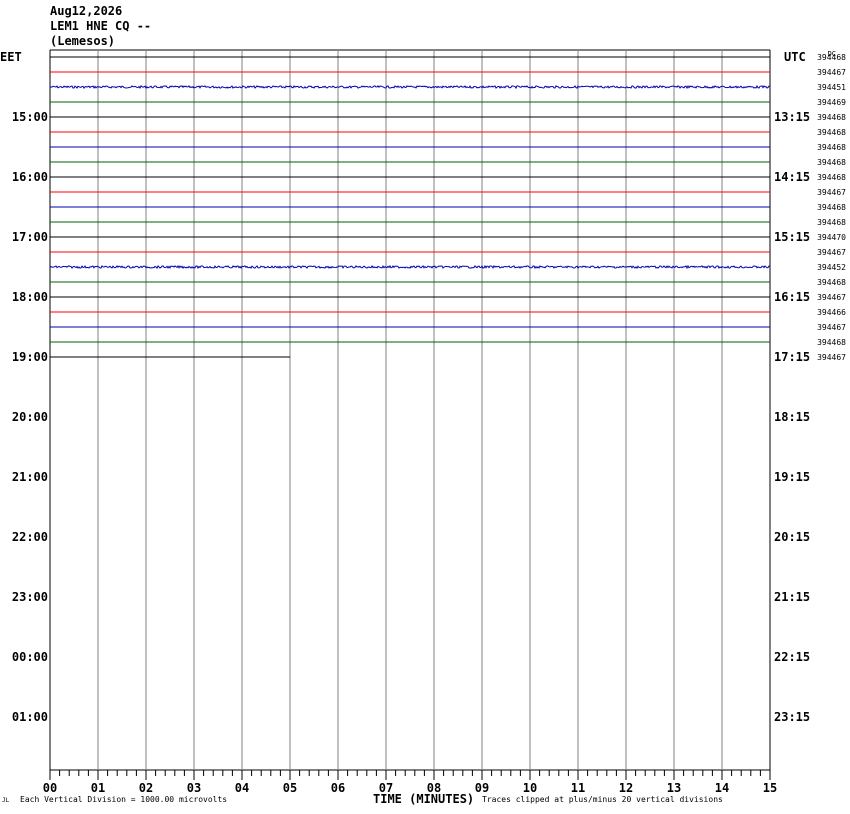 The width and height of the screenshot is (850, 814). What do you see at coordinates (30, 477) in the screenshot?
I see `left-hour-label: 21:00` at bounding box center [30, 477].